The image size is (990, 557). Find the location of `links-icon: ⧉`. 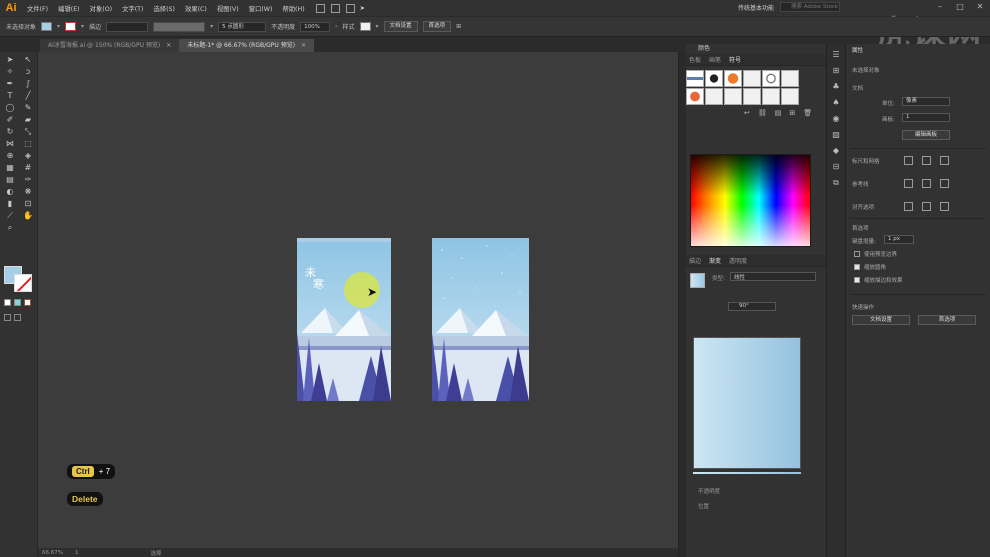

links-icon: ⧉ is located at coordinates (836, 183).